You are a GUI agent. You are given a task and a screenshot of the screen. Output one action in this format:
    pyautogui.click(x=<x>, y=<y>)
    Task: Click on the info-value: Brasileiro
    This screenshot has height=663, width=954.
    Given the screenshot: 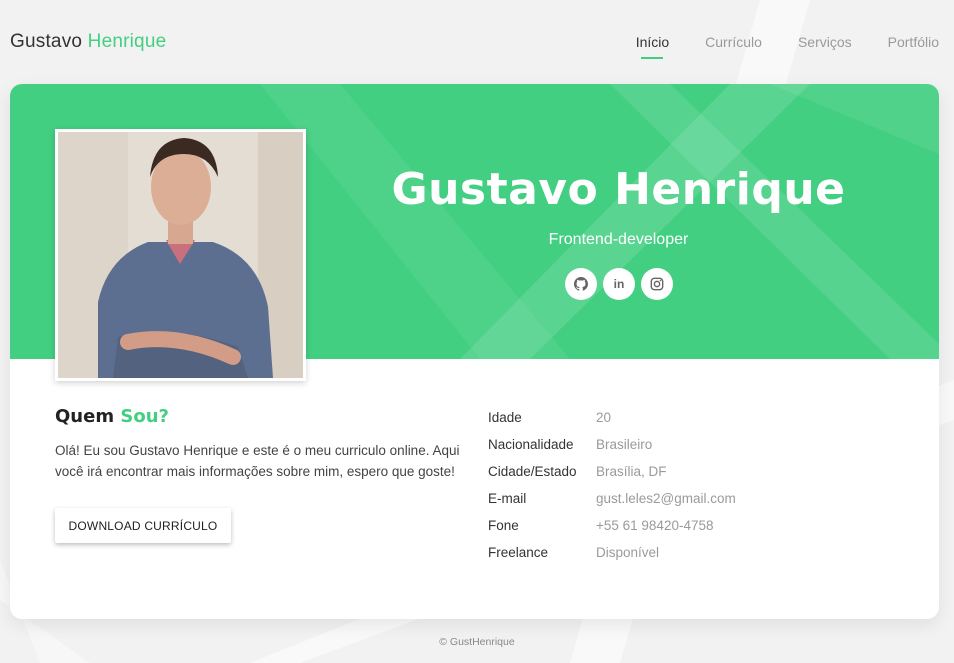 What is the action you would take?
    pyautogui.click(x=624, y=444)
    